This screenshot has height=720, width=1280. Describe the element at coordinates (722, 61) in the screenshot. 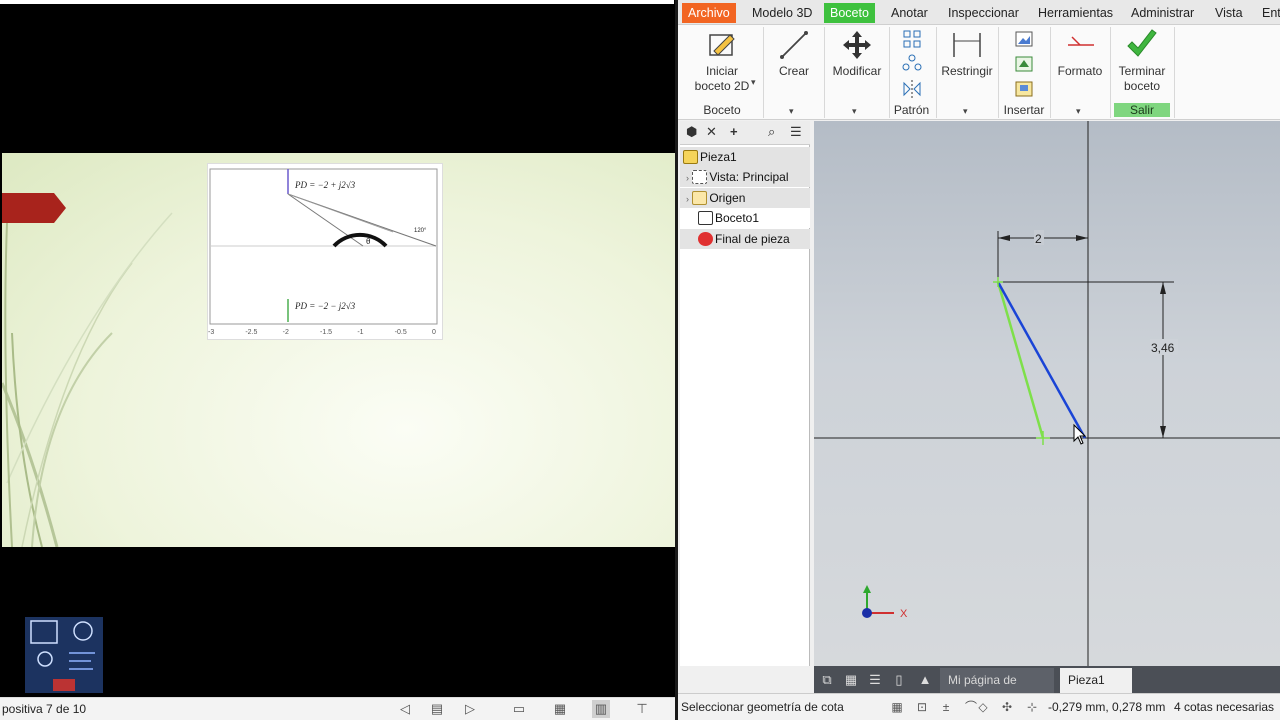

I see `start-sketch-2d-button: Iniciar boceto 2D` at that location.